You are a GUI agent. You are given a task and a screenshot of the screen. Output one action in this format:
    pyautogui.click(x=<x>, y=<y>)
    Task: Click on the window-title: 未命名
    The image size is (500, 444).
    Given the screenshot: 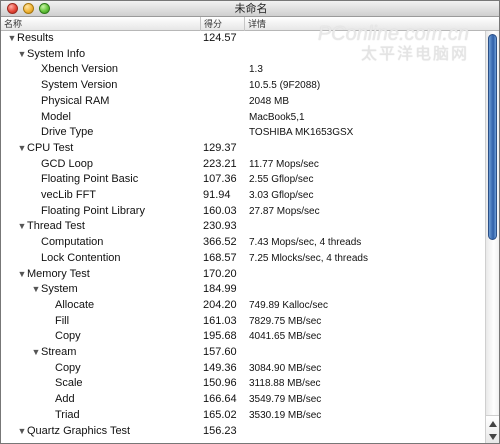 What is the action you would take?
    pyautogui.click(x=251, y=9)
    